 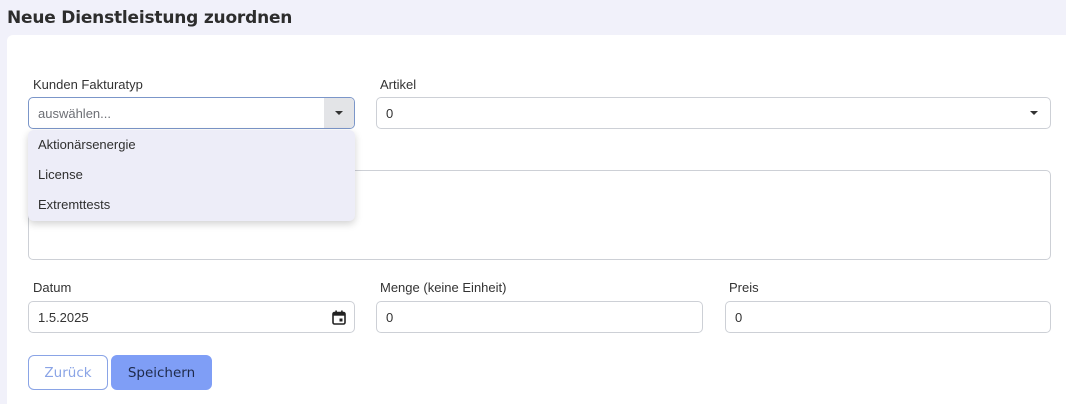 What do you see at coordinates (161, 372) in the screenshot?
I see `save-button: Speichern` at bounding box center [161, 372].